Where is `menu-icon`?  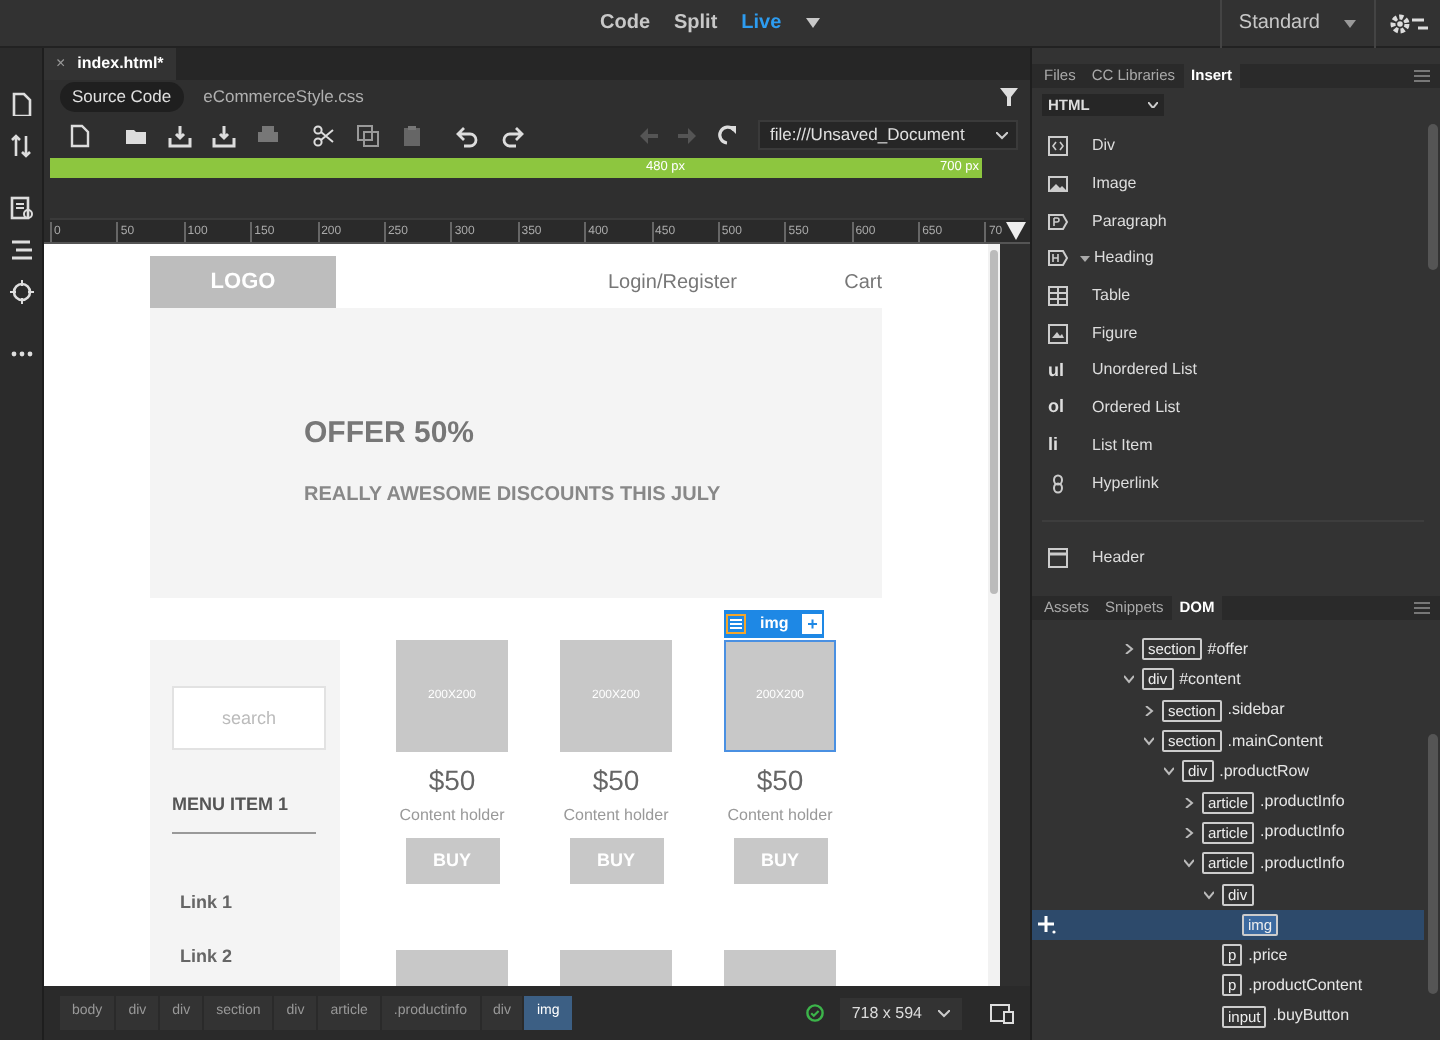
menu-icon is located at coordinates (736, 624).